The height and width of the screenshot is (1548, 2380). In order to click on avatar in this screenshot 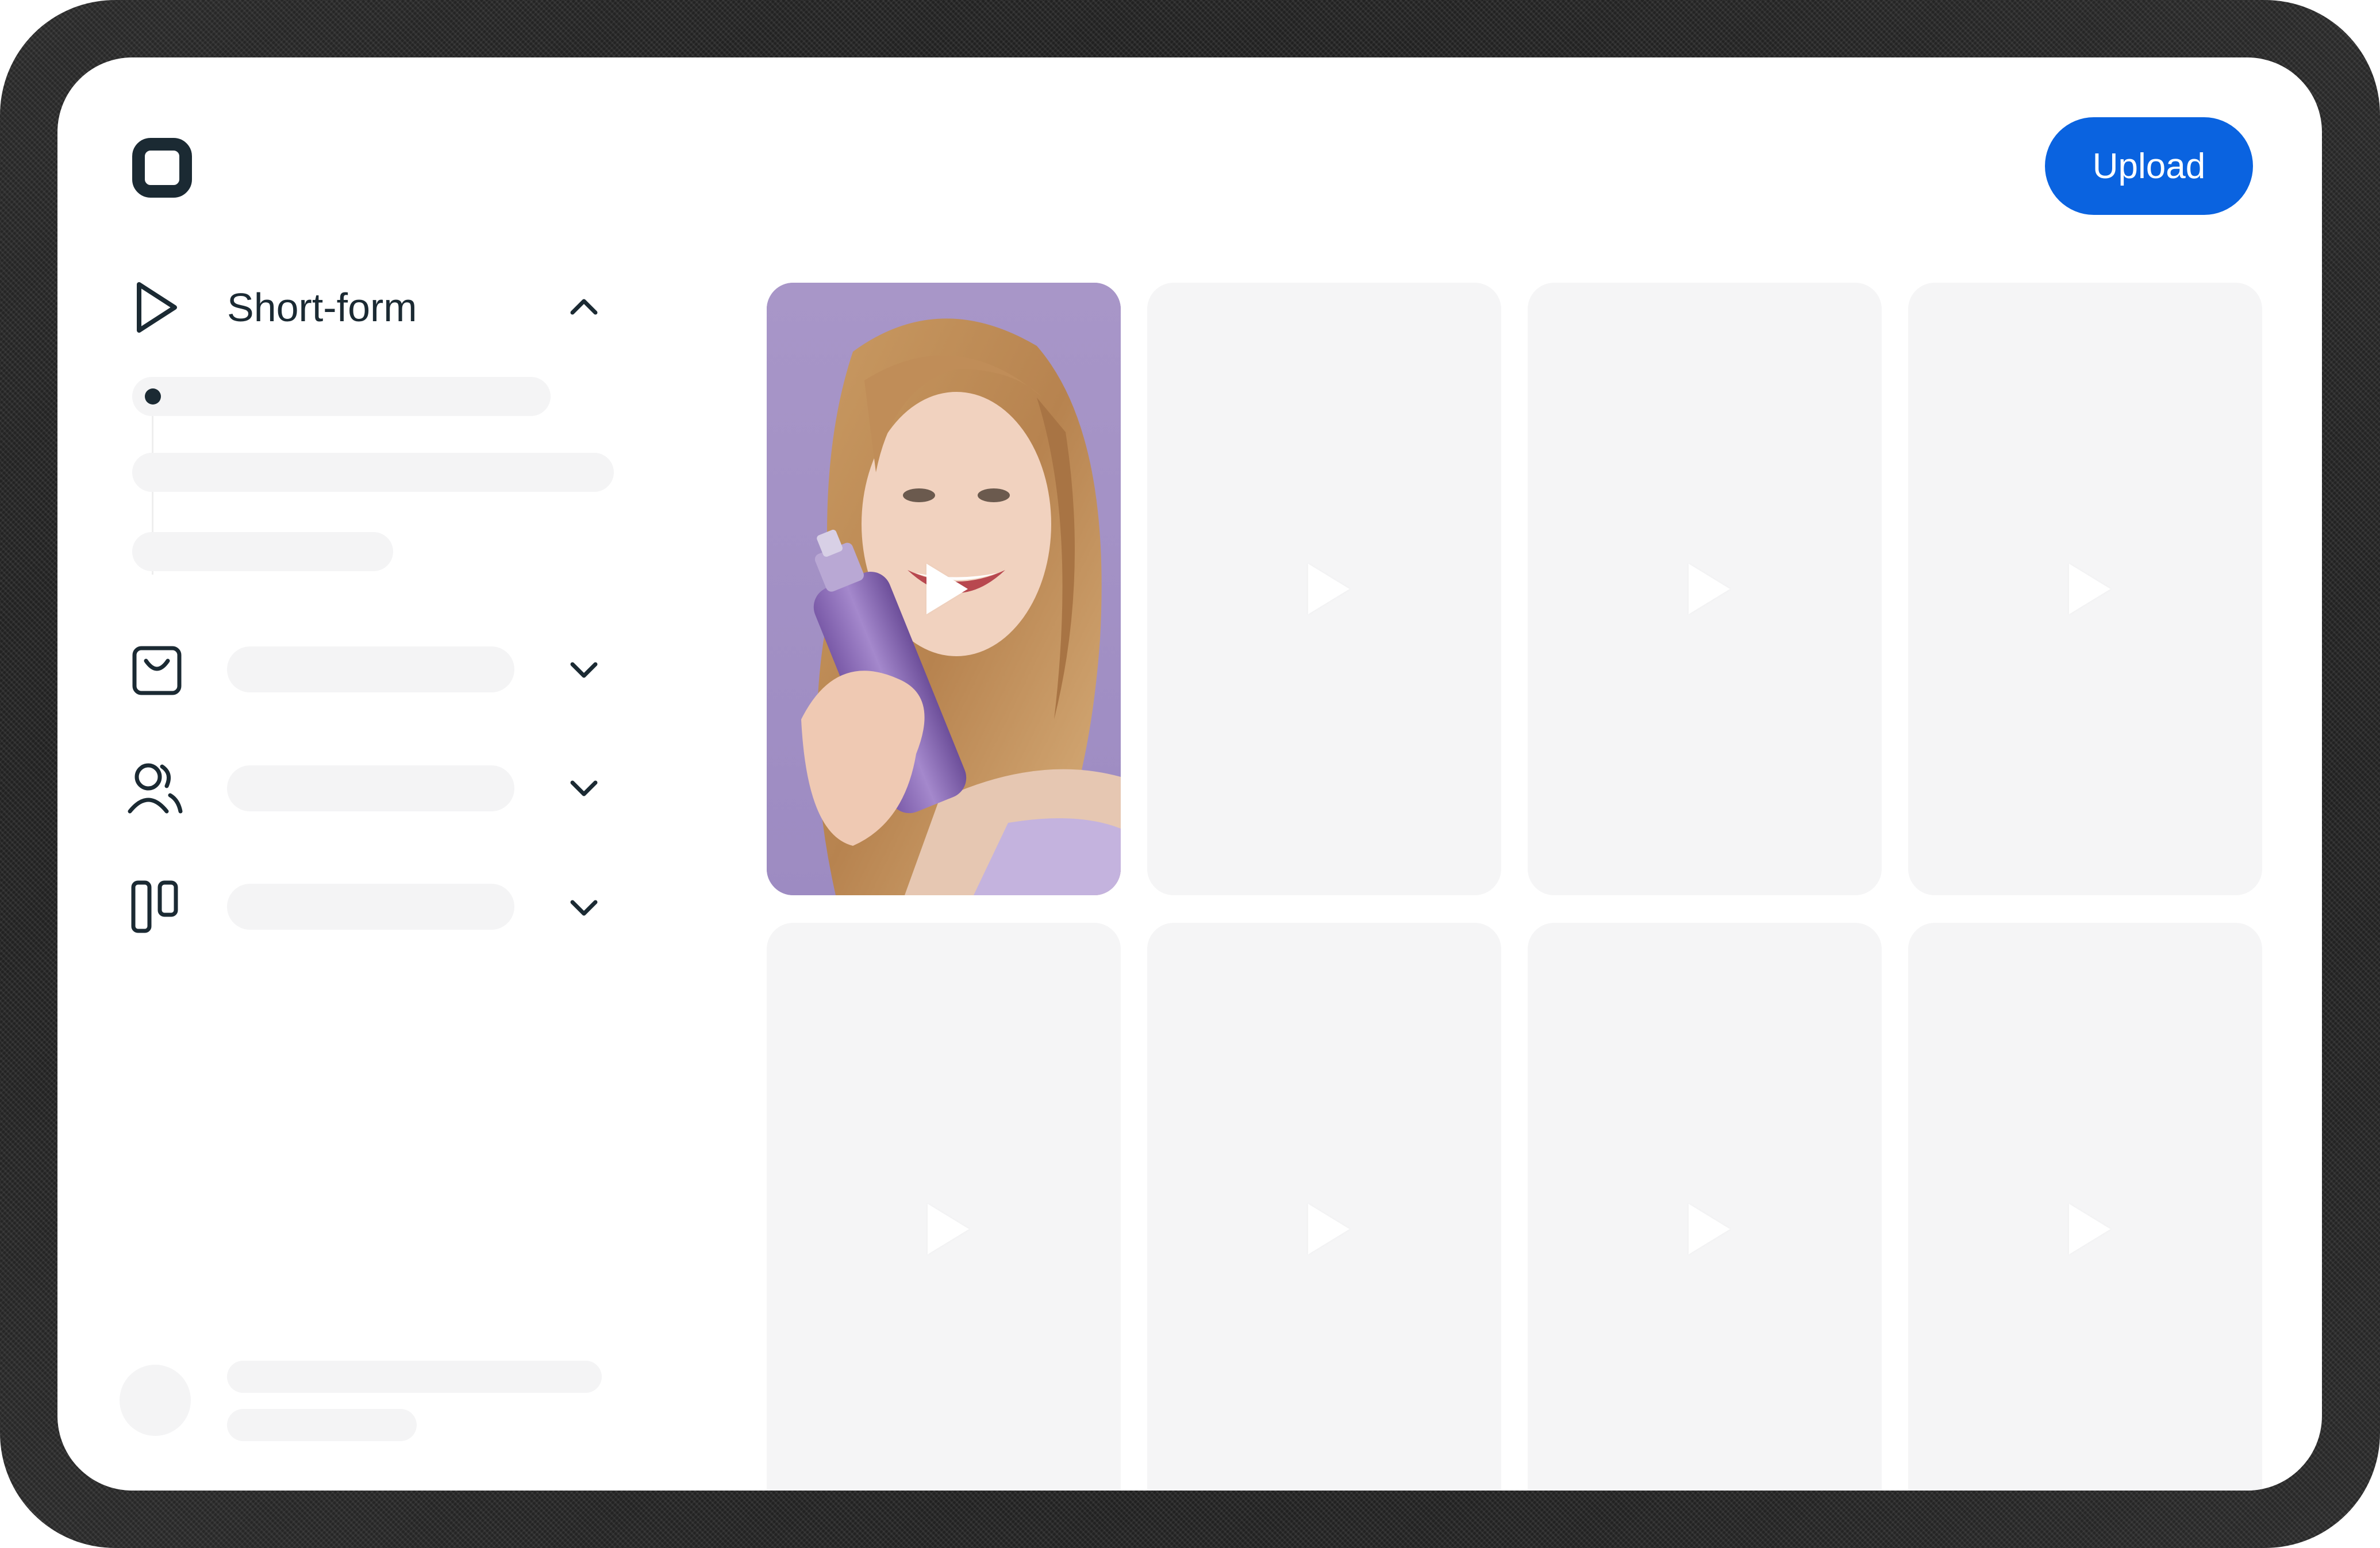, I will do `click(155, 1400)`.